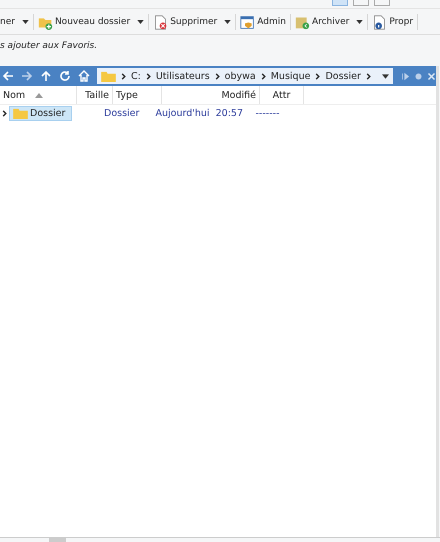  I want to click on hint-text: s ajouter aux Favoris., so click(49, 46).